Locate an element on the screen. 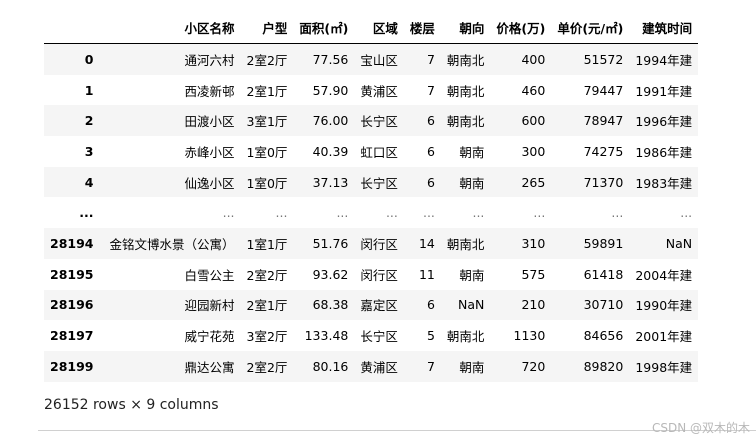  table-cell: 白雪公主 is located at coordinates (209, 275).